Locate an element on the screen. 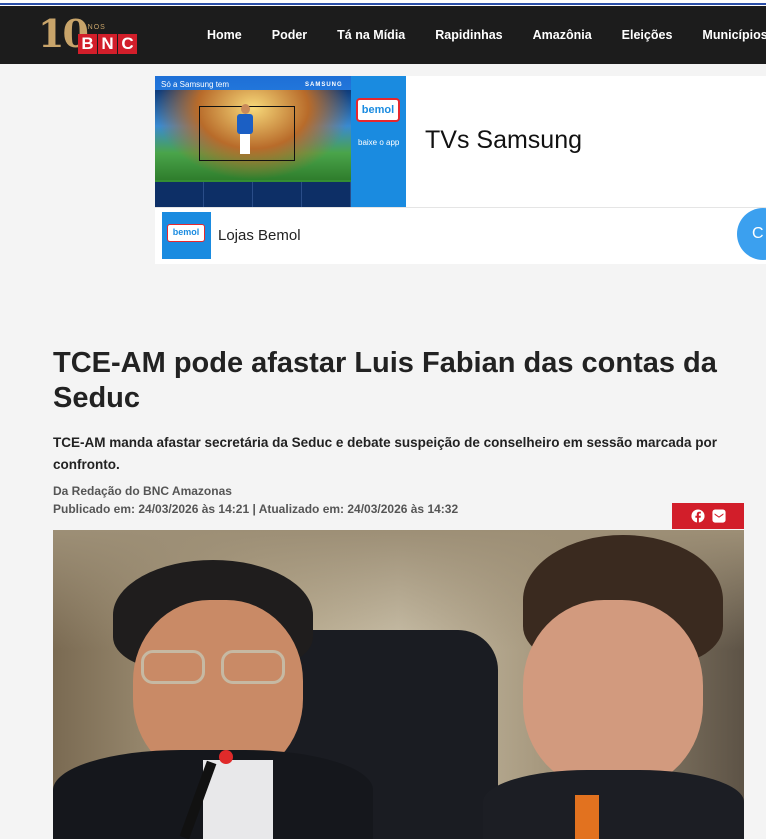 This screenshot has width=766, height=839. logo-letter-c: C is located at coordinates (127, 44).